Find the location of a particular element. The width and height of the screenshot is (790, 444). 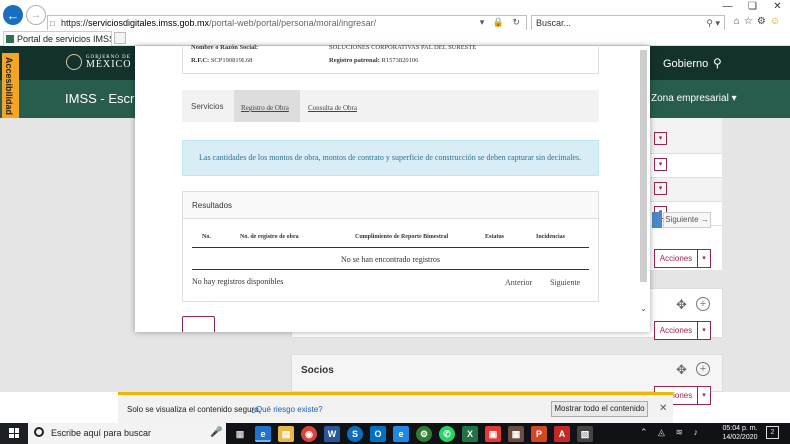

word-icon: W is located at coordinates (332, 434).